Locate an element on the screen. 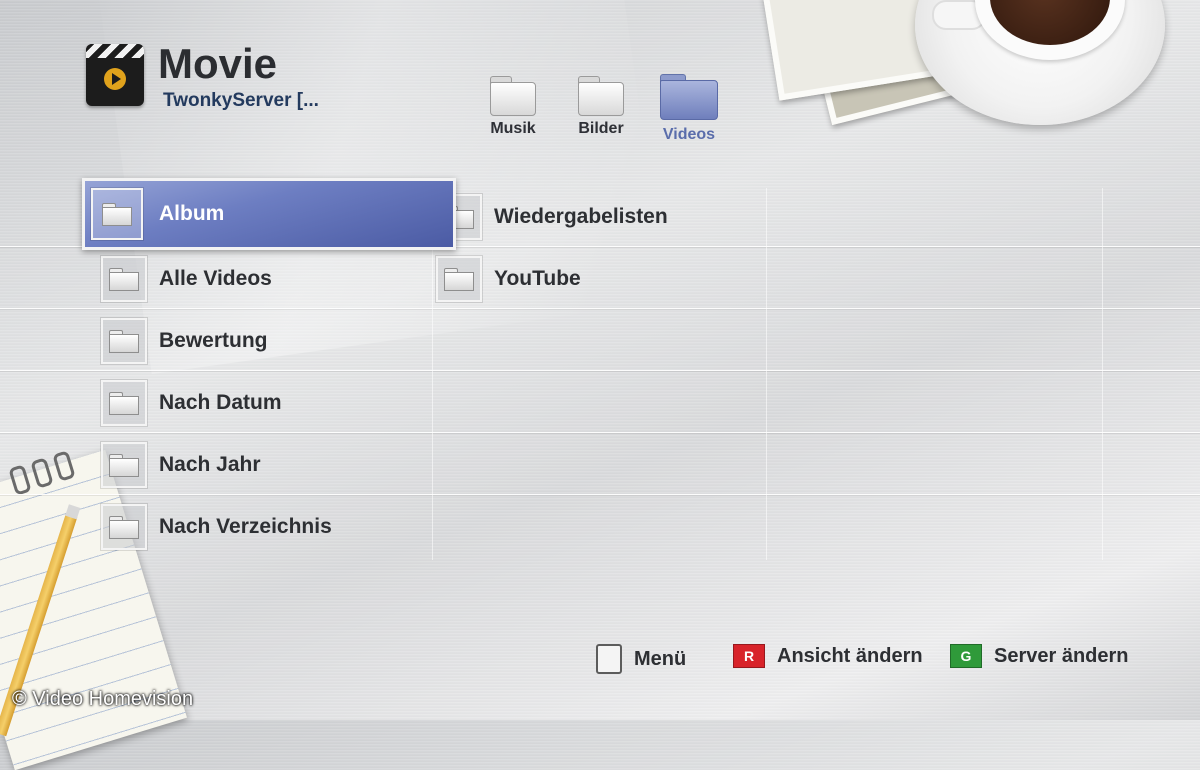  list-item-nach-jahr: Nach Jahr is located at coordinates (181, 465).